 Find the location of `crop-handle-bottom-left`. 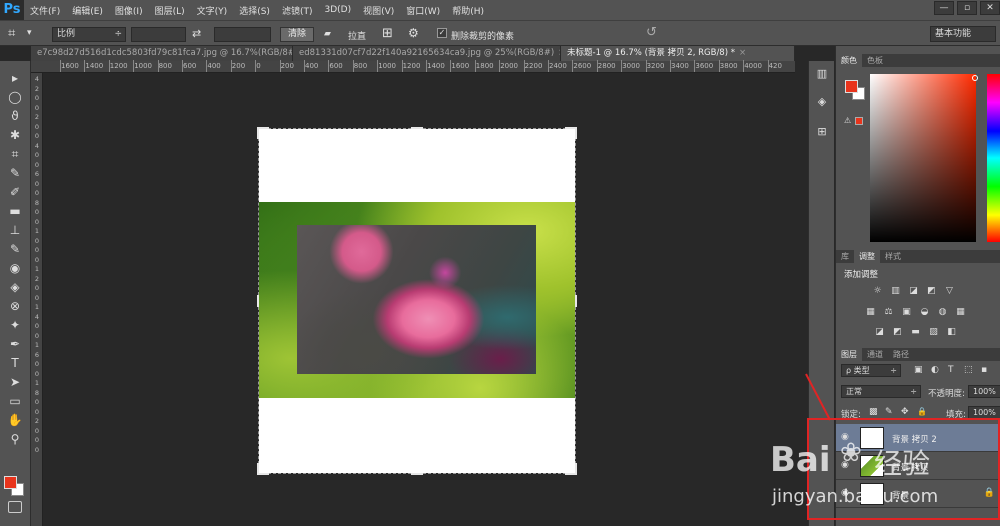

crop-handle-bottom-left is located at coordinates (263, 469).